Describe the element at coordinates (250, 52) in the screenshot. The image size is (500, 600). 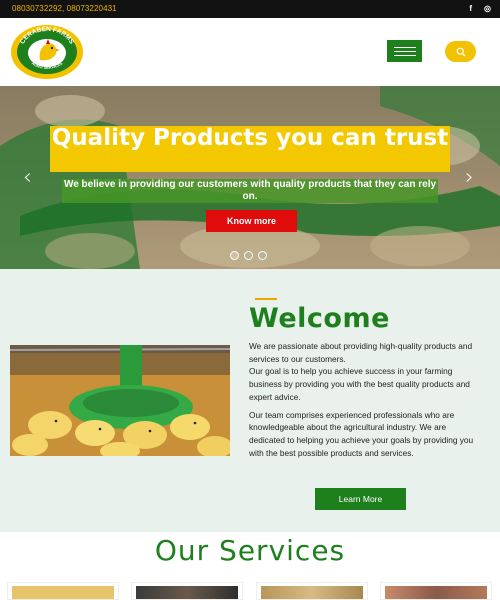
I see `site-header: CERABEN FARMS AGRO SERVICES` at that location.